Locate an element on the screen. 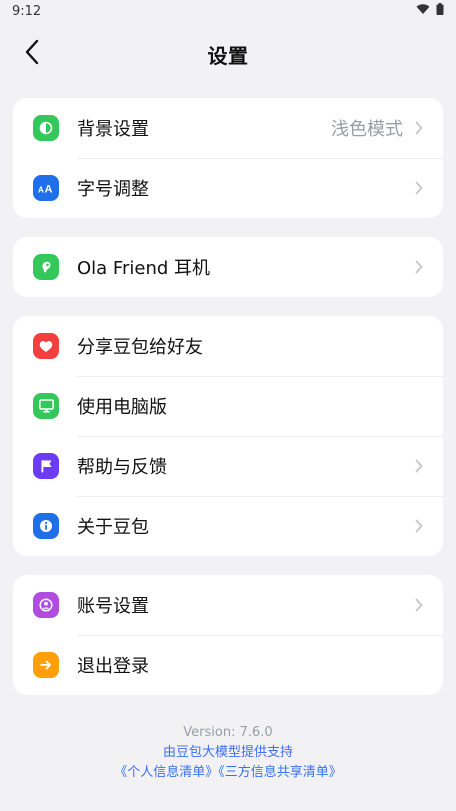 Image resolution: width=456 pixels, height=811 pixels. setting-value: 浅色模式 is located at coordinates (367, 129).